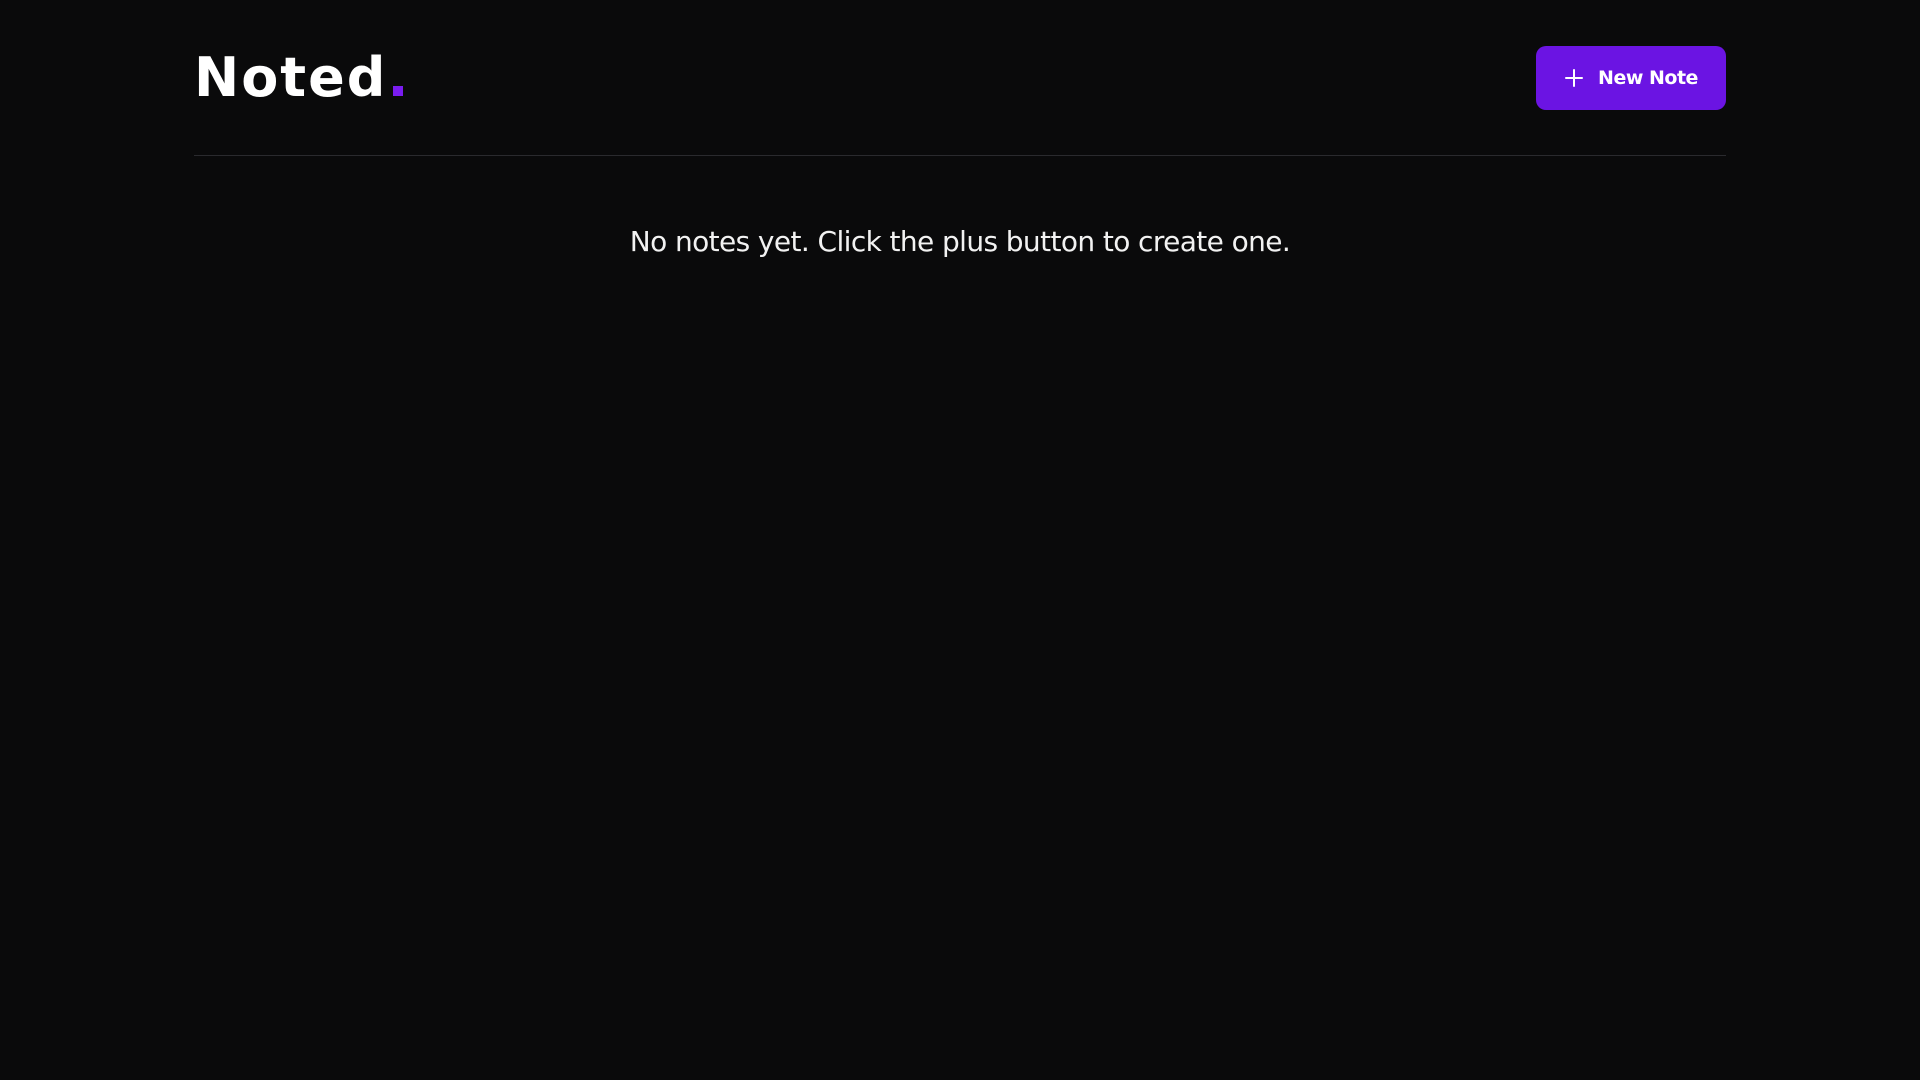  What do you see at coordinates (291, 77) in the screenshot?
I see `logo-text: Noted` at bounding box center [291, 77].